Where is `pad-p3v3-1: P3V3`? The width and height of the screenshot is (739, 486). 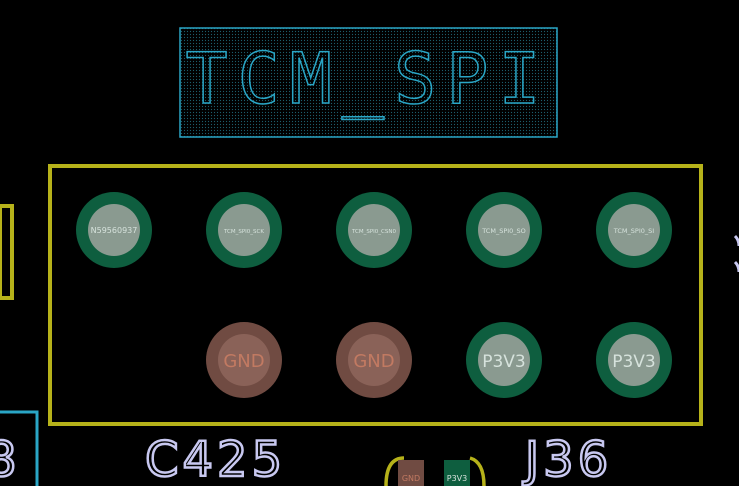 pad-p3v3-1: P3V3 is located at coordinates (504, 360).